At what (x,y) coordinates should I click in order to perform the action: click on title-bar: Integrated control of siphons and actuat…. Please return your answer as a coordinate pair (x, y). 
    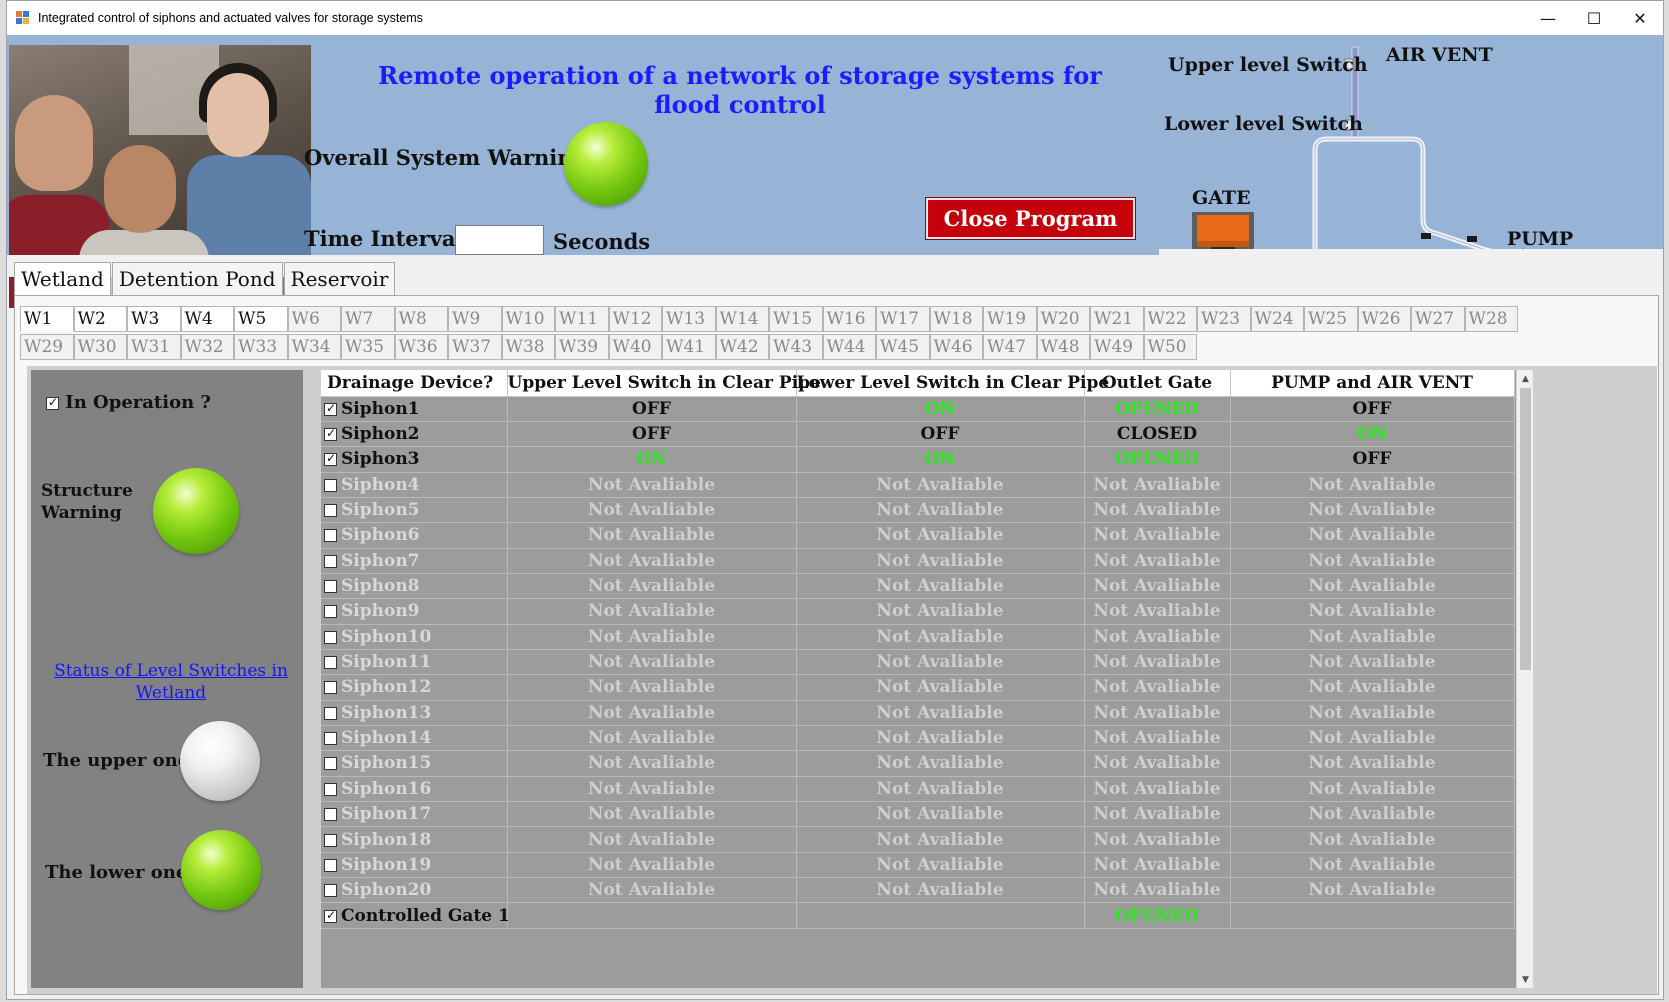
    Looking at the image, I should click on (835, 18).